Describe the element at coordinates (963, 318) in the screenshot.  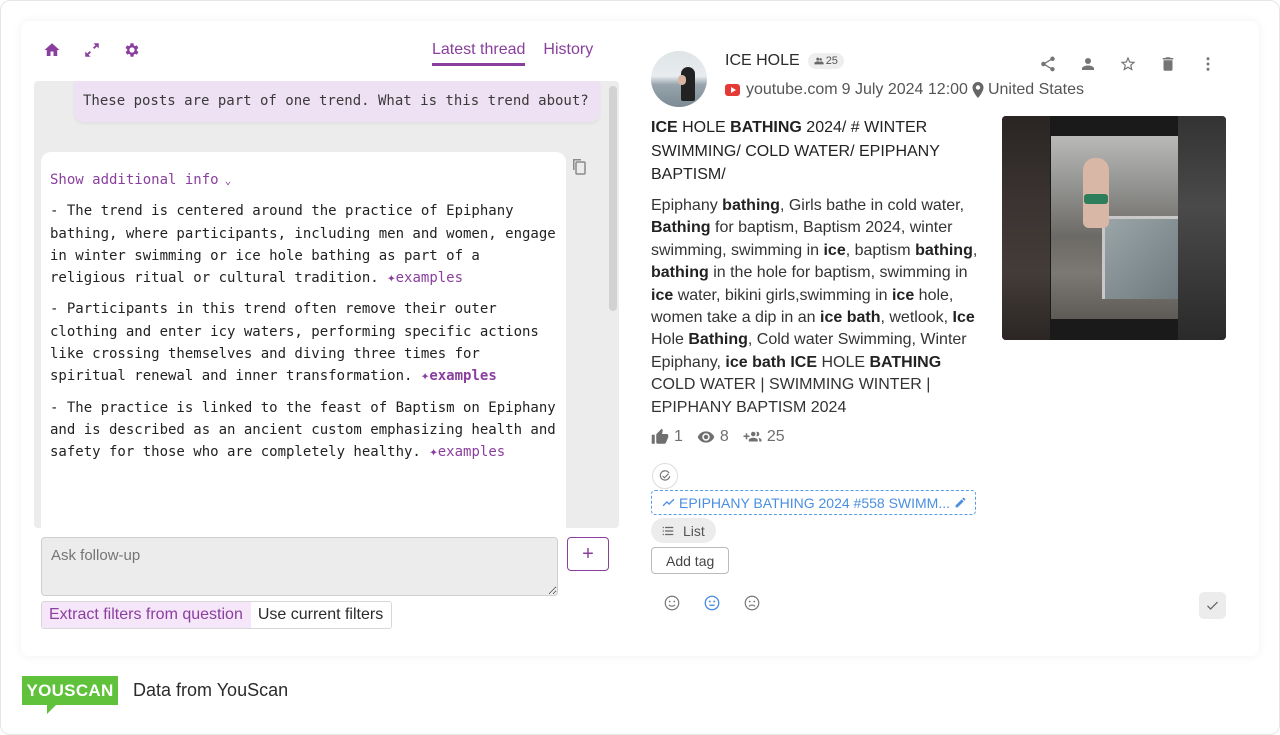
I see `highlighted-keyword: Ice` at that location.